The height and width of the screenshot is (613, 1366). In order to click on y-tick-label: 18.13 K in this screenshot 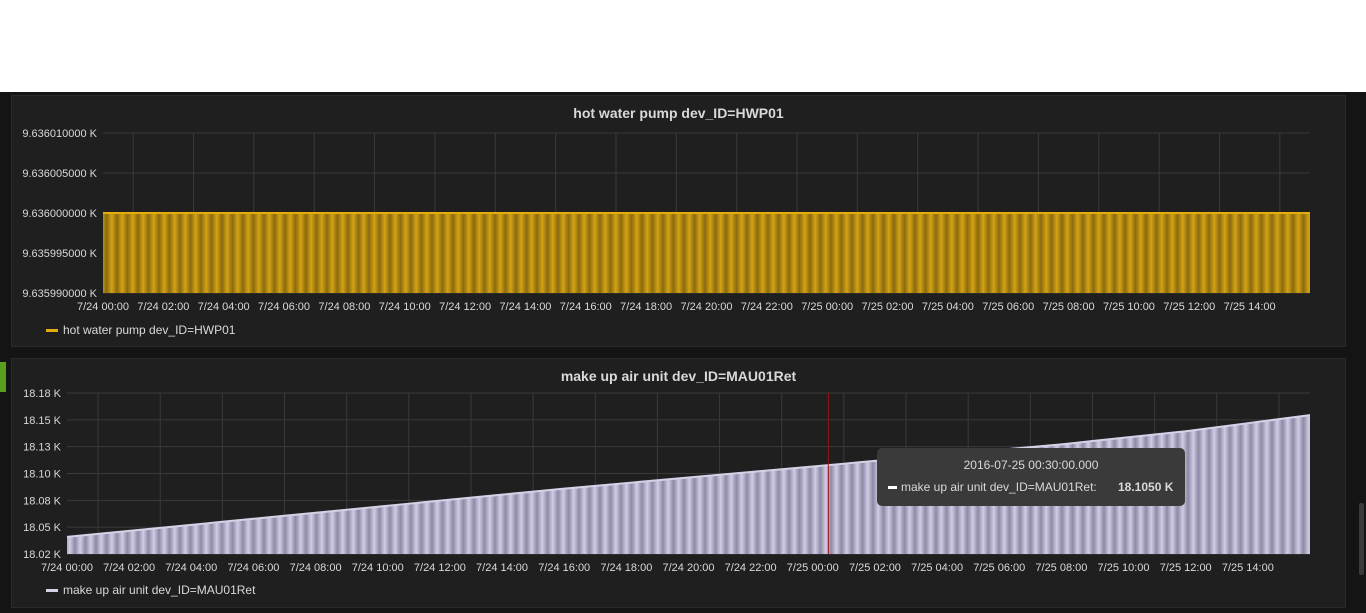, I will do `click(42, 448)`.